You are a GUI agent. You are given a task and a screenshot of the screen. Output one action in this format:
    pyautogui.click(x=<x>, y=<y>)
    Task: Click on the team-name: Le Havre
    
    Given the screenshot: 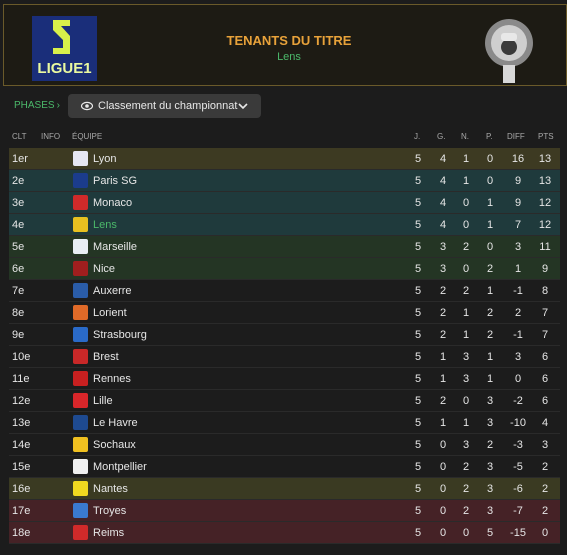 What is the action you would take?
    pyautogui.click(x=115, y=423)
    